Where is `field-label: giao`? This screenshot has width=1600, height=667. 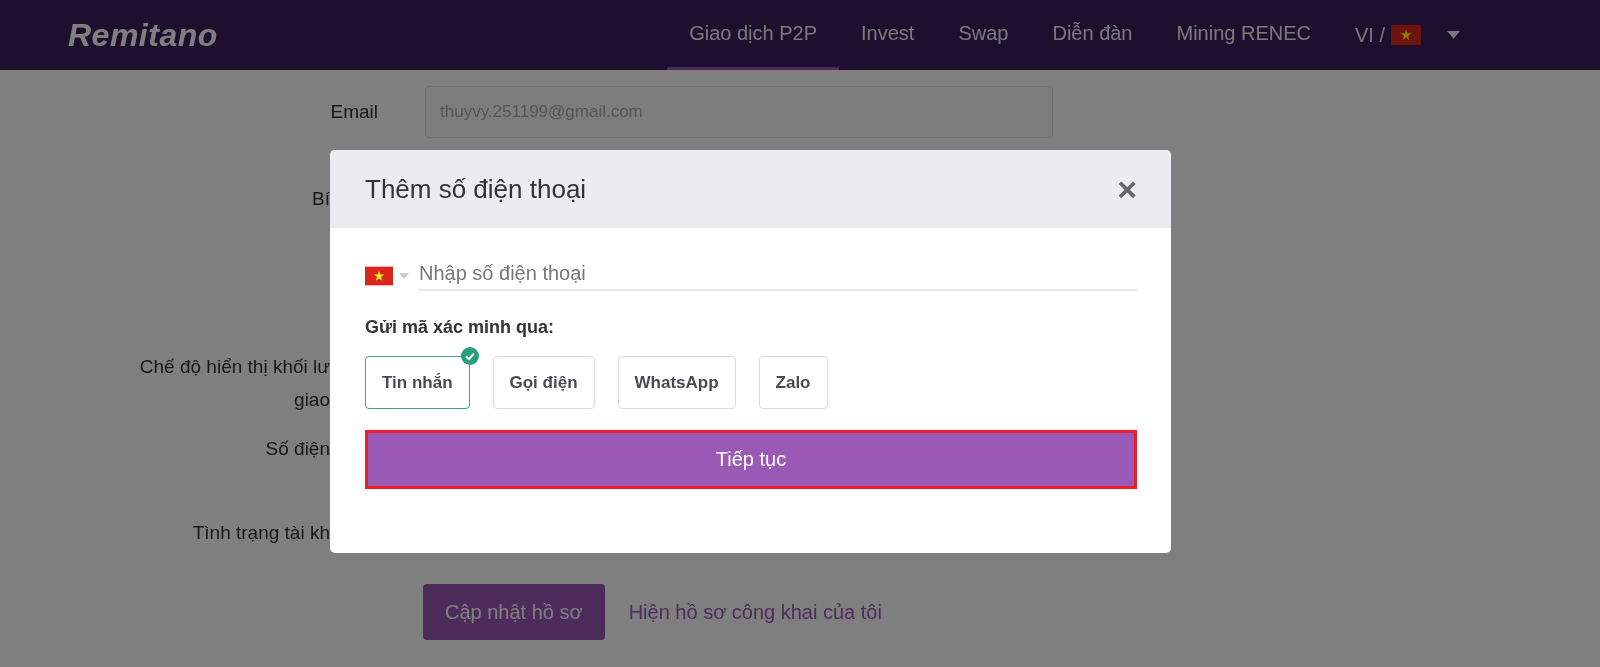
field-label: giao is located at coordinates (312, 400).